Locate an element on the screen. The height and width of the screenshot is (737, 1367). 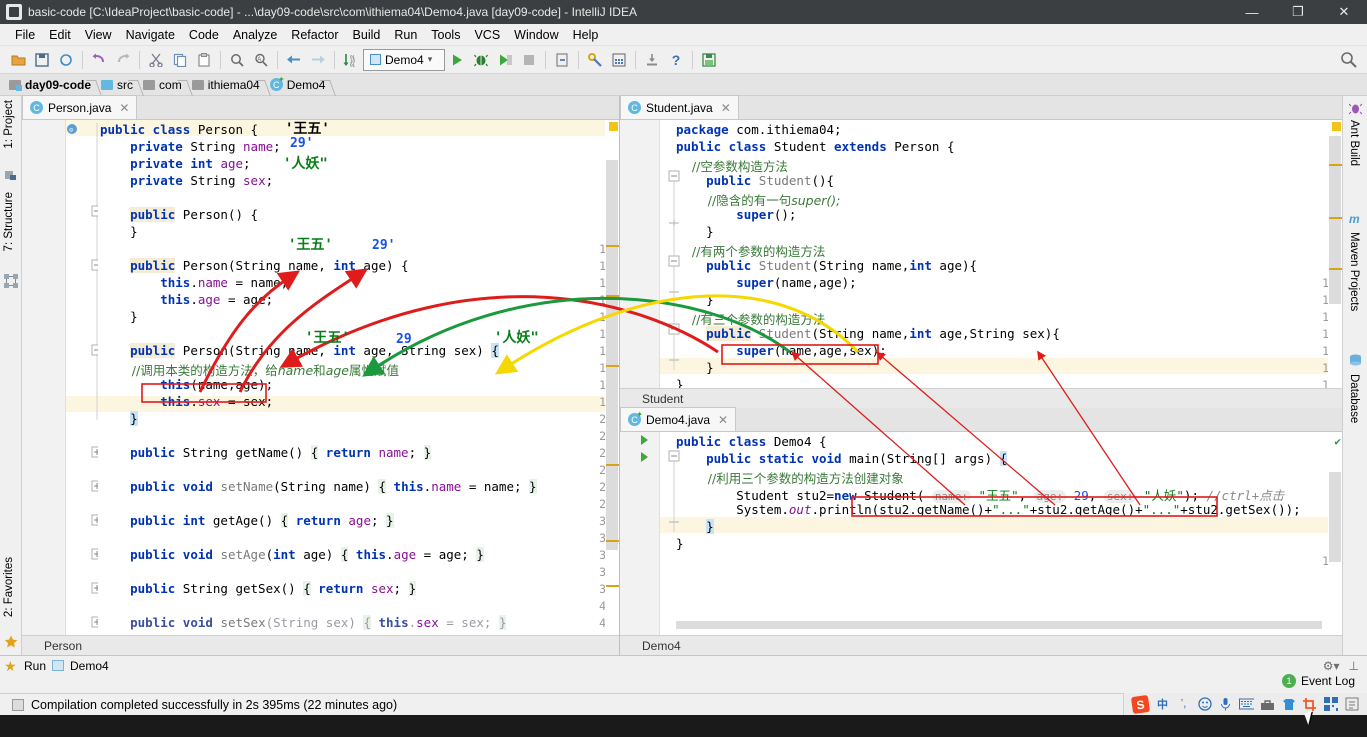
event-log-button: 1 Event Log is located at coordinates (1318, 681).